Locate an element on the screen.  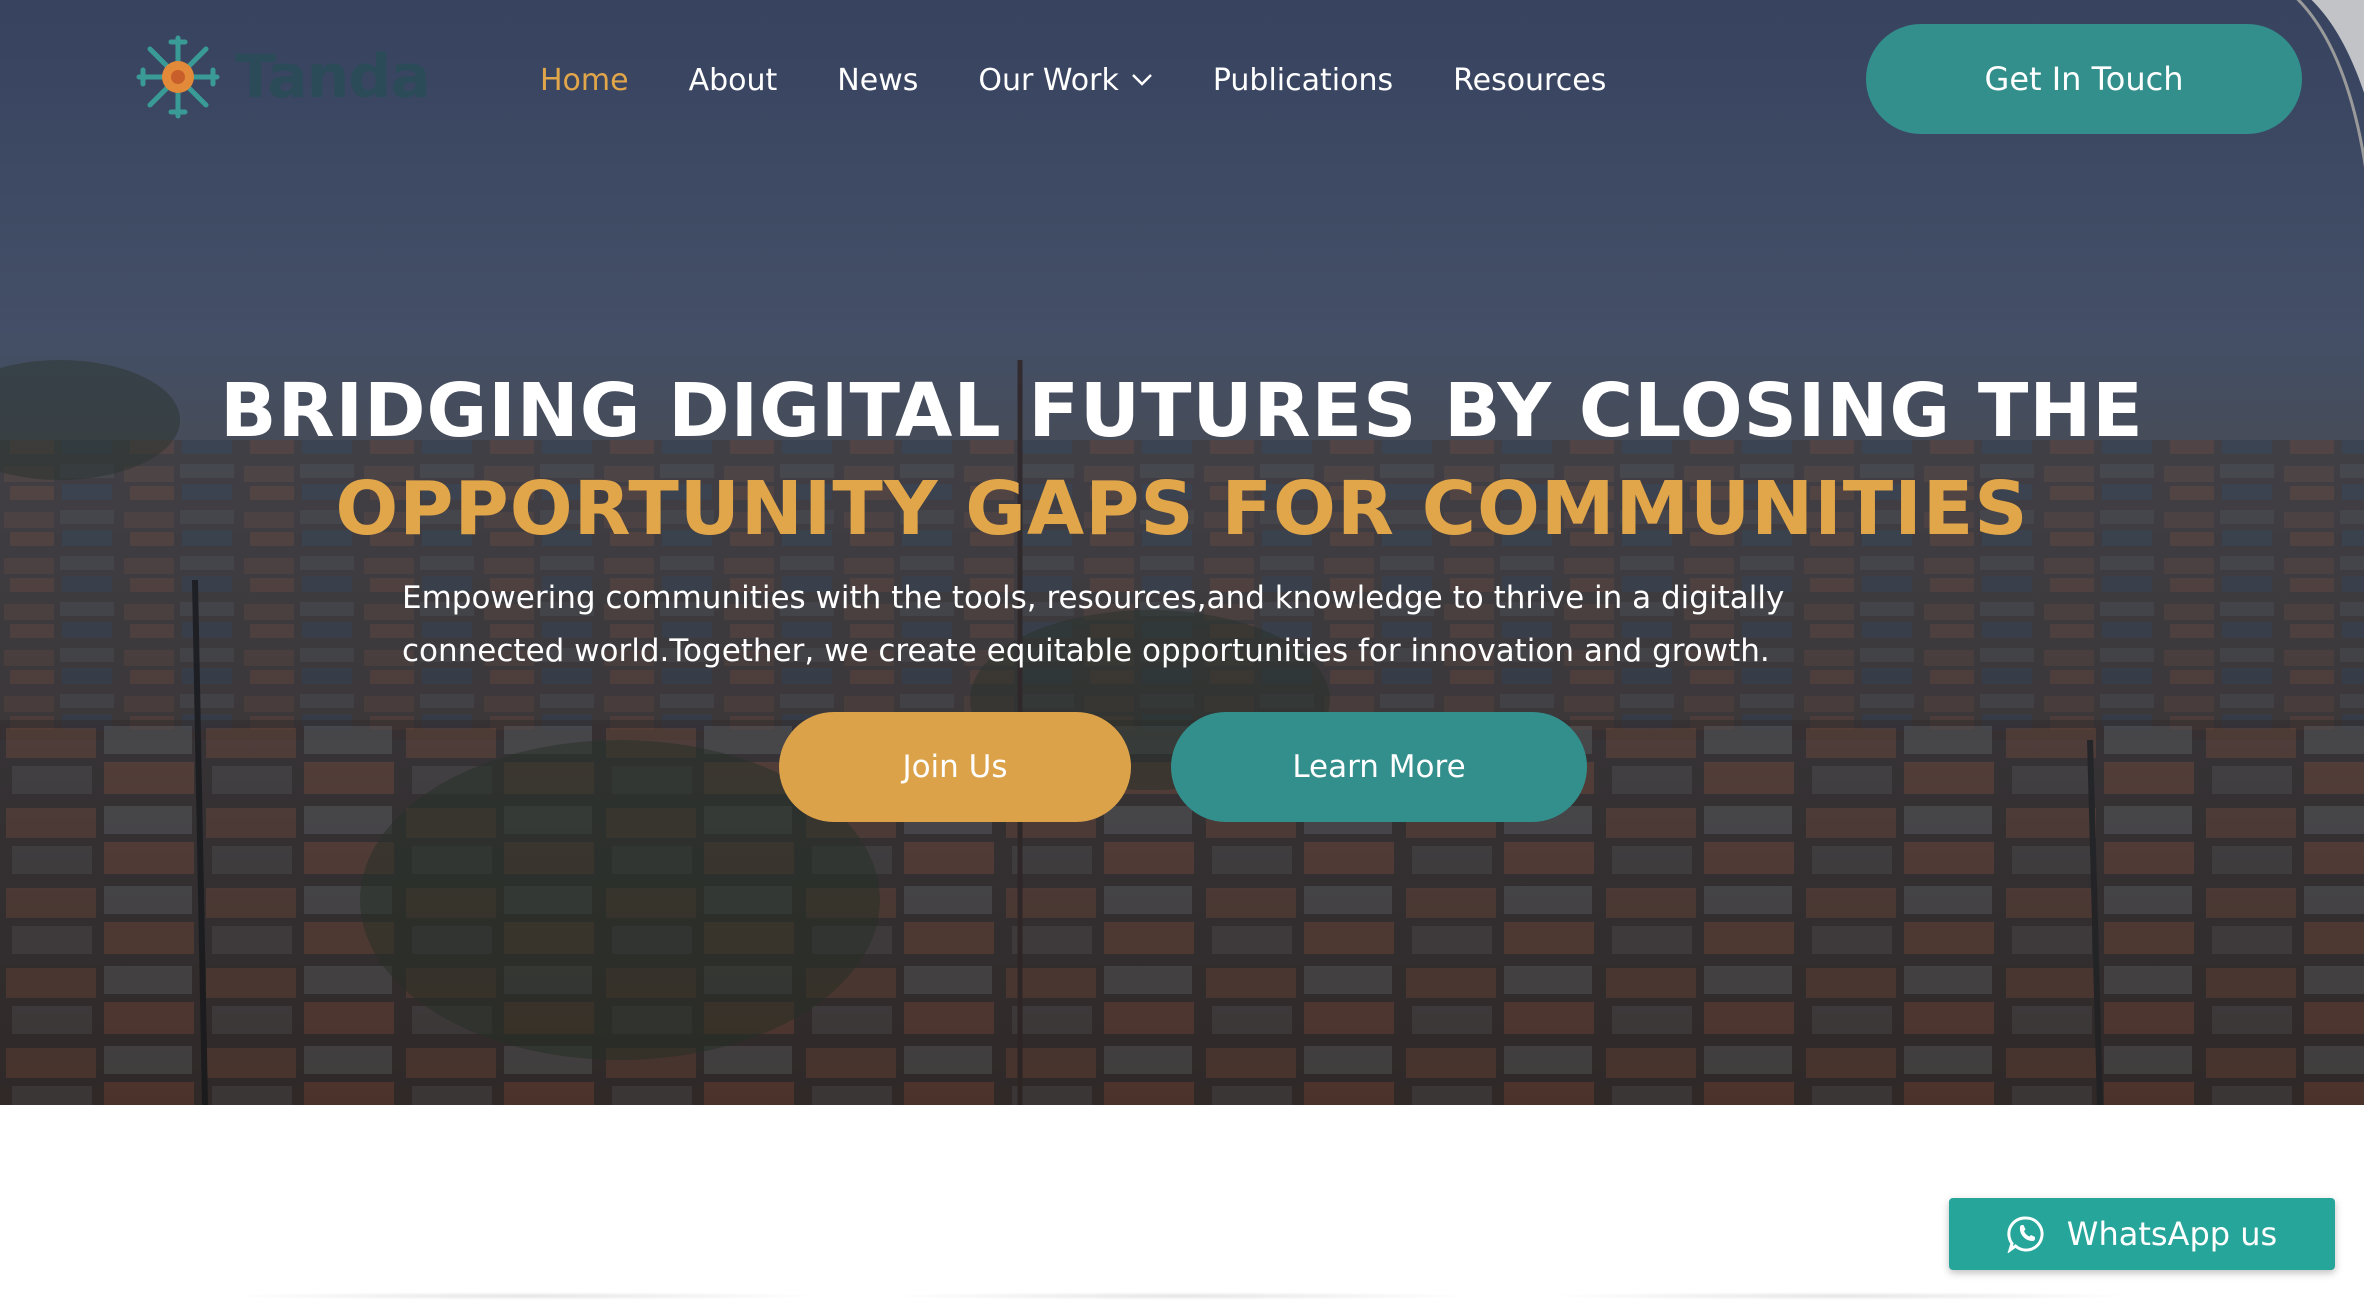
hero-headline-line1: BRIDGING DIGITAL FUTURES BY CLOSING THE is located at coordinates (1182, 411).